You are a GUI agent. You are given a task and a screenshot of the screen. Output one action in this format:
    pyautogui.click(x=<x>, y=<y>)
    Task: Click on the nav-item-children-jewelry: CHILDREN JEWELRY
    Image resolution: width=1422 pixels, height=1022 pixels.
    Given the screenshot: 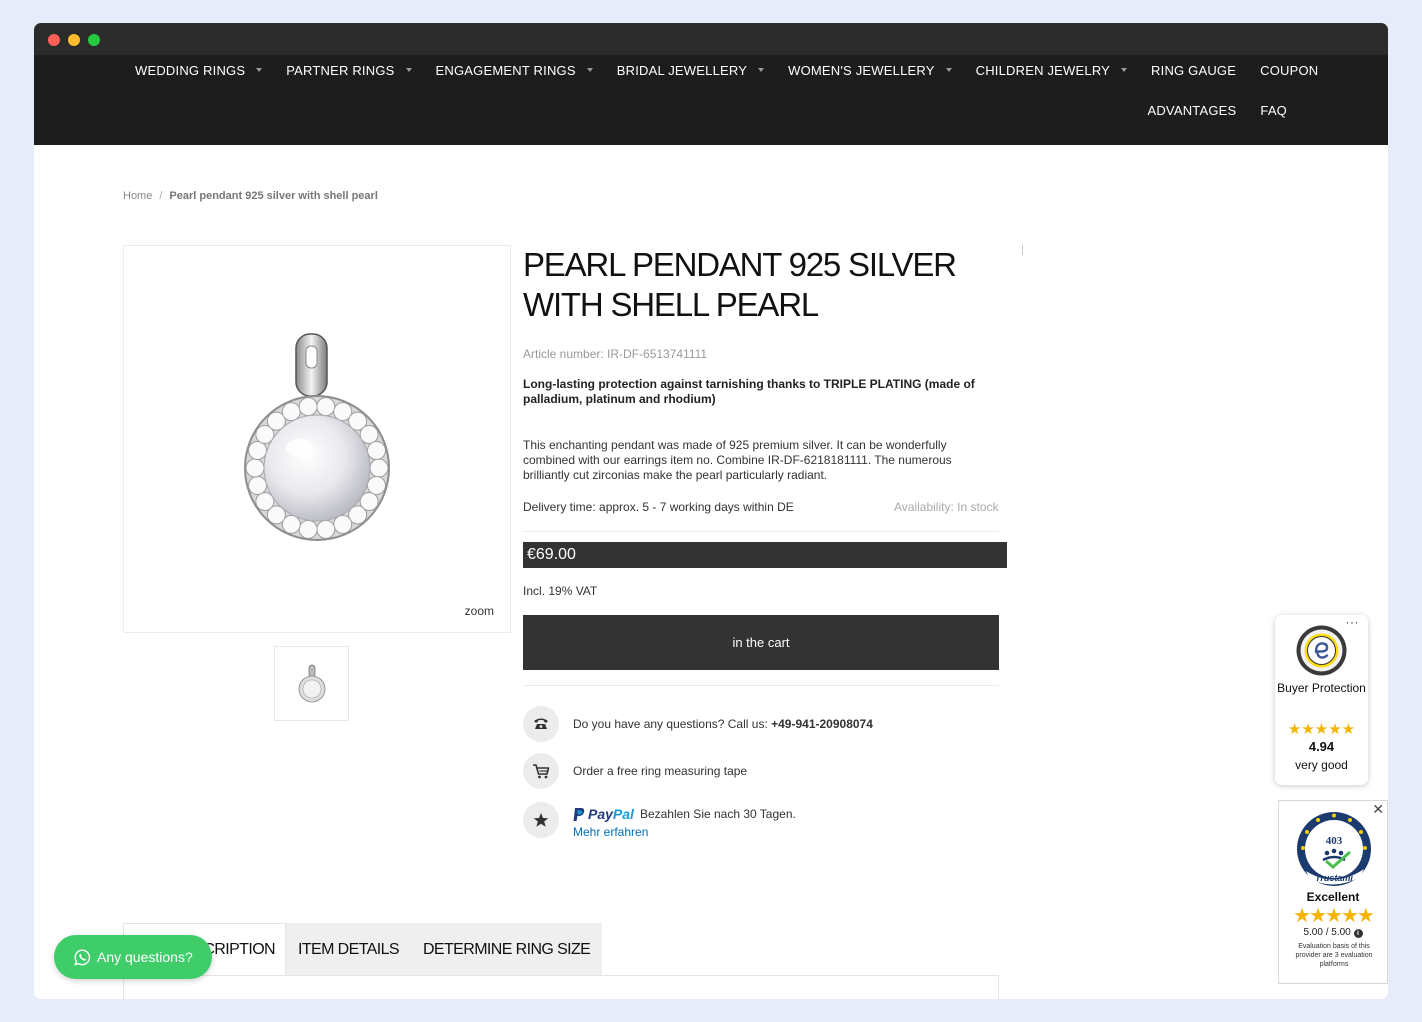 What is the action you would take?
    pyautogui.click(x=1051, y=70)
    